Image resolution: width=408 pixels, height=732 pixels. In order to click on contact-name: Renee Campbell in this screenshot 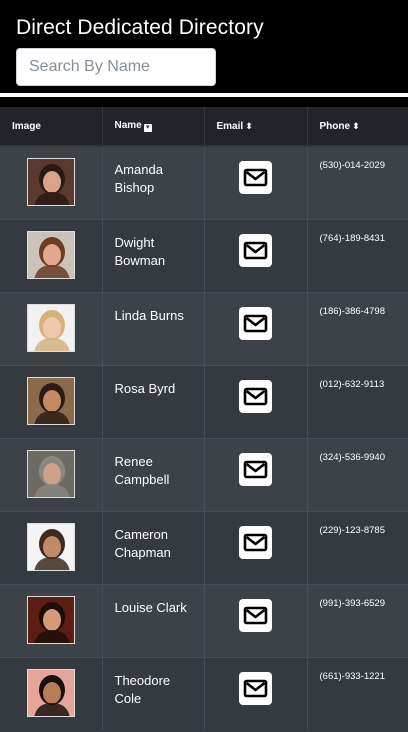, I will do `click(142, 470)`.